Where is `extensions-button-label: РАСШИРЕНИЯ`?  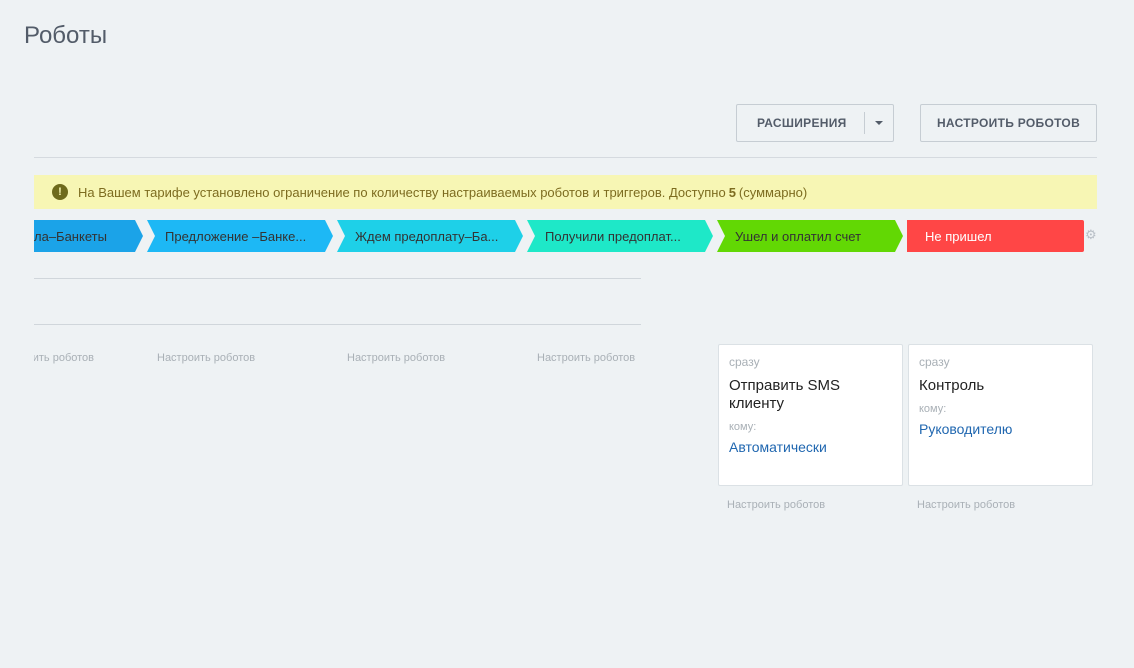
extensions-button-label: РАСШИРЕНИЯ is located at coordinates (802, 123).